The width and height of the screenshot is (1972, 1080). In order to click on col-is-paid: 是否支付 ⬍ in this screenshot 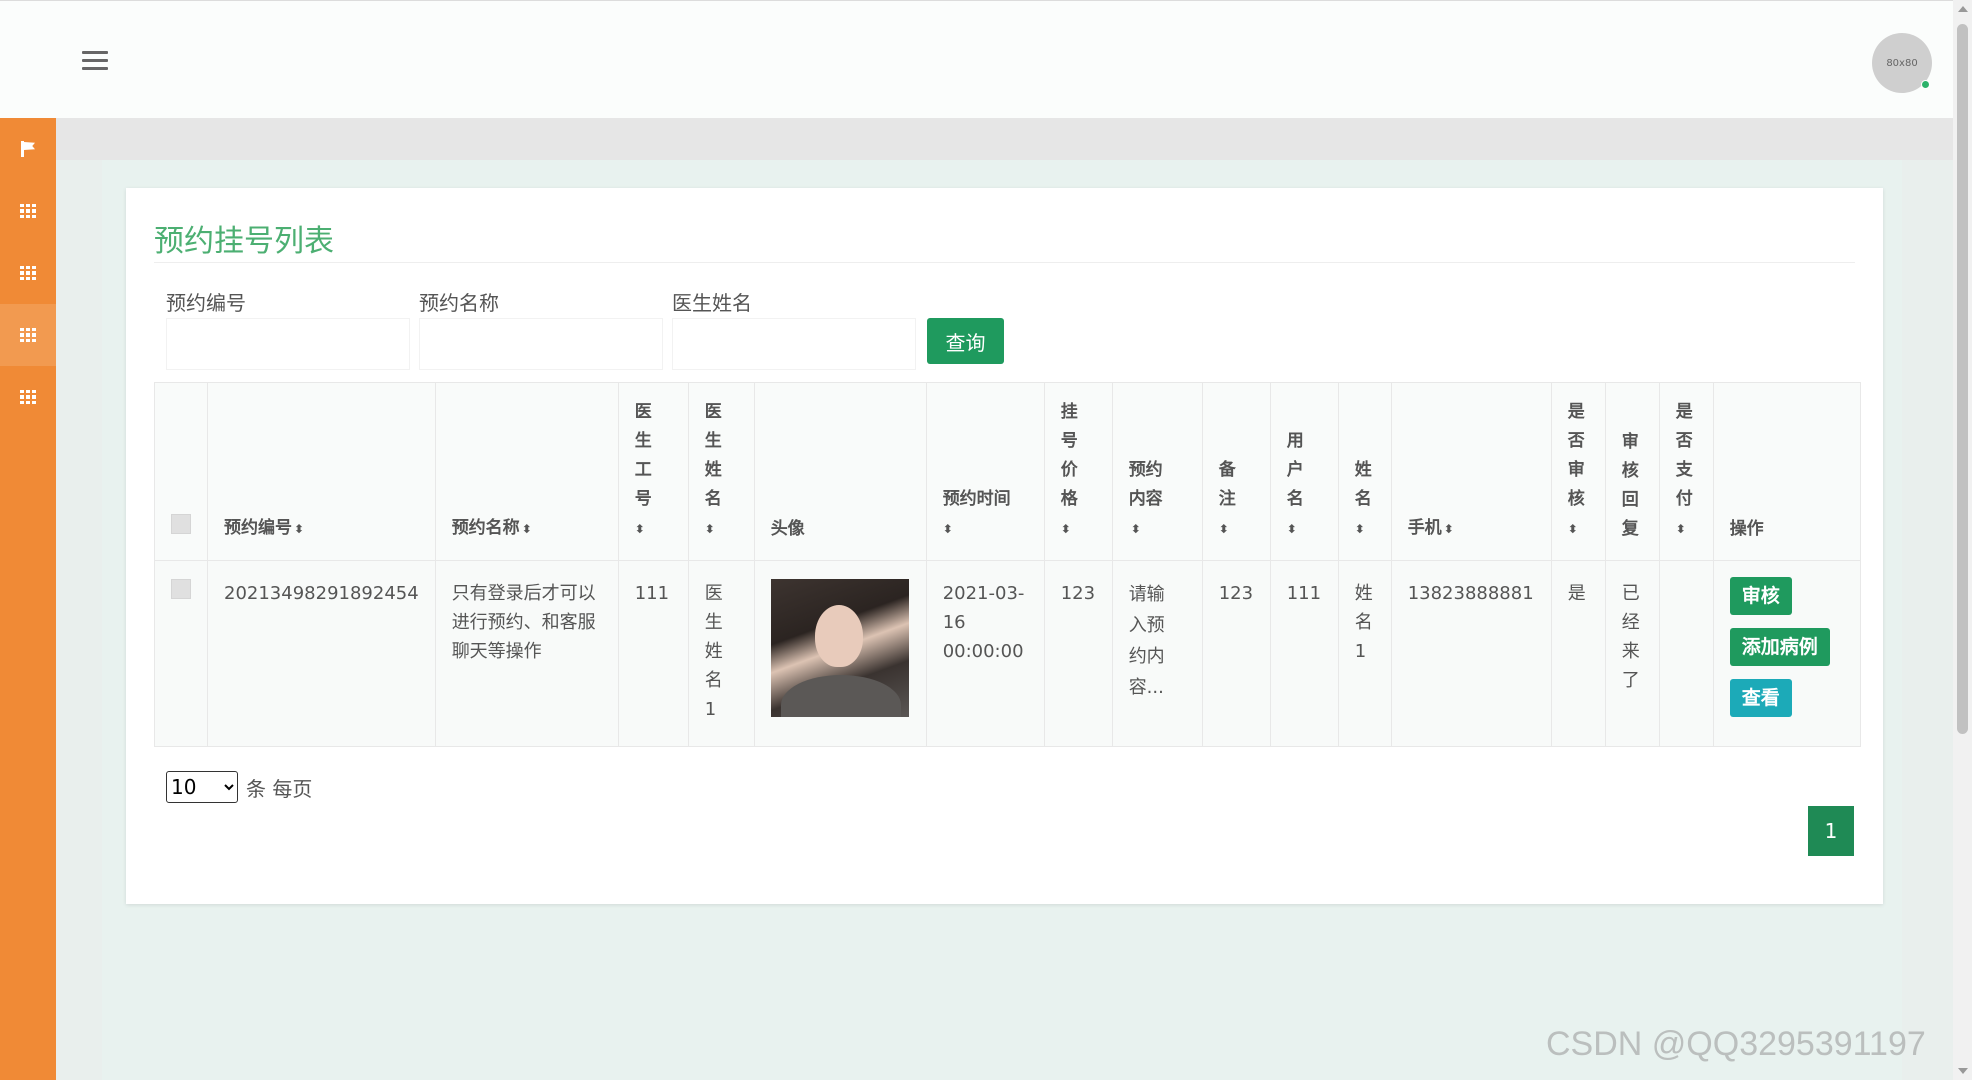, I will do `click(1686, 471)`.